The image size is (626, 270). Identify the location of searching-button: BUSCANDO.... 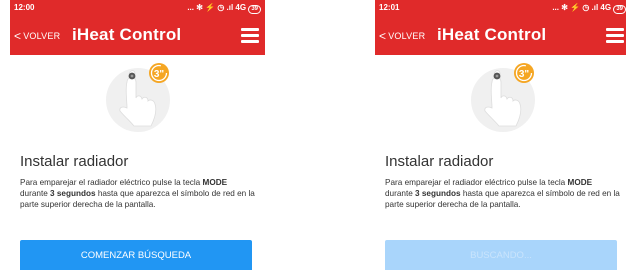
(501, 255).